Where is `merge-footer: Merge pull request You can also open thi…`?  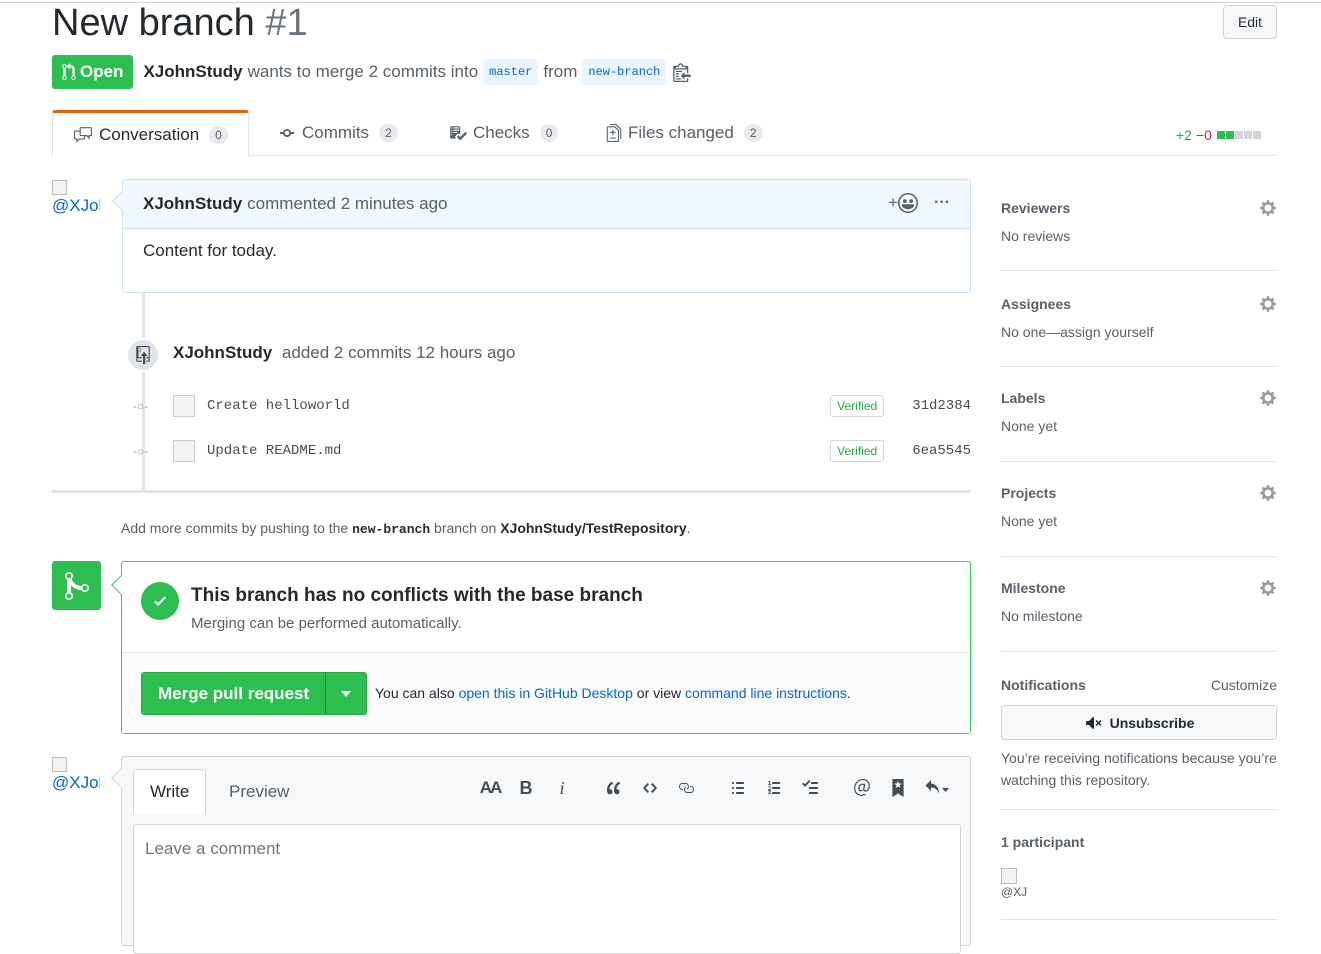 merge-footer: Merge pull request You can also open thi… is located at coordinates (546, 692).